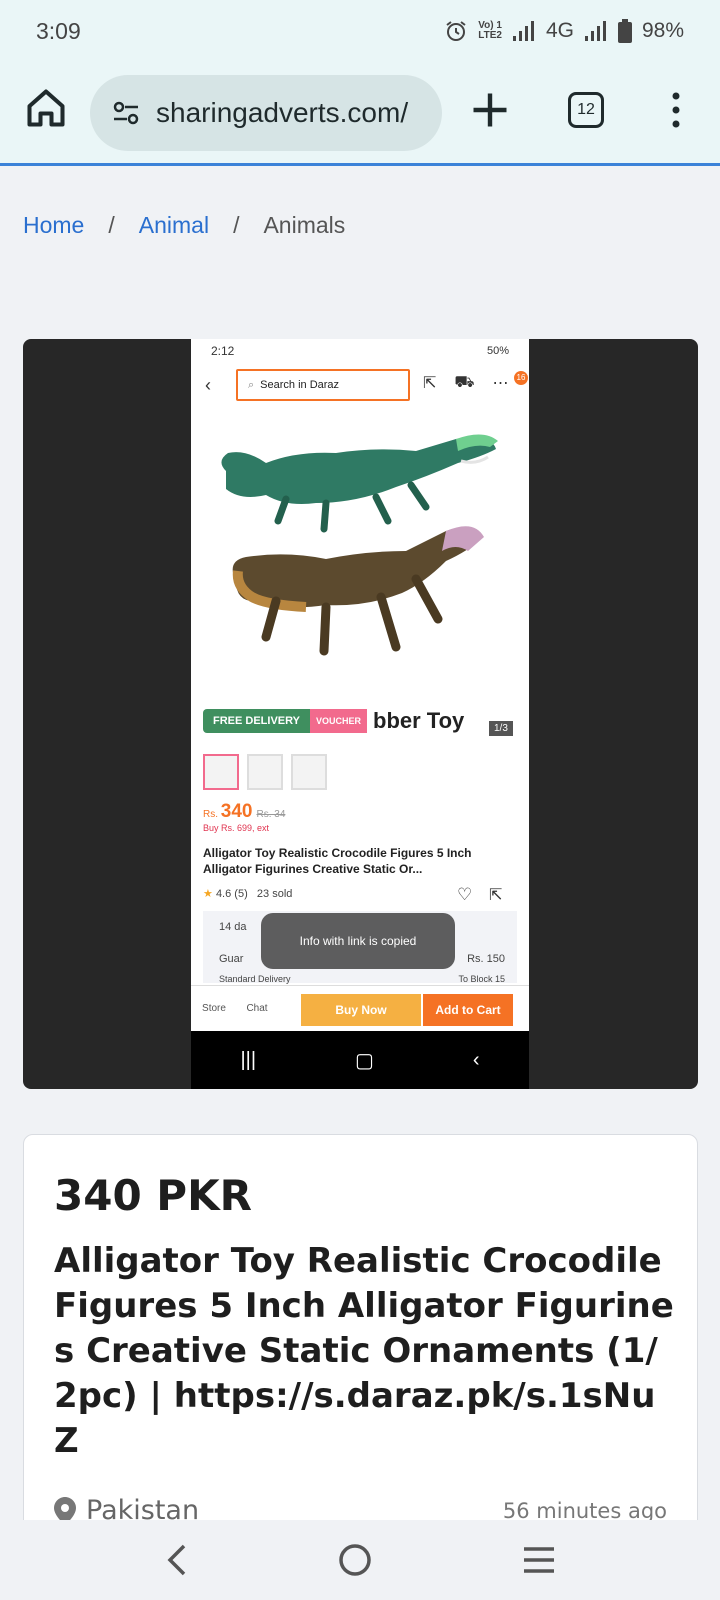  I want to click on screenshot-price: Rs. 340 Rs. 34, so click(244, 811).